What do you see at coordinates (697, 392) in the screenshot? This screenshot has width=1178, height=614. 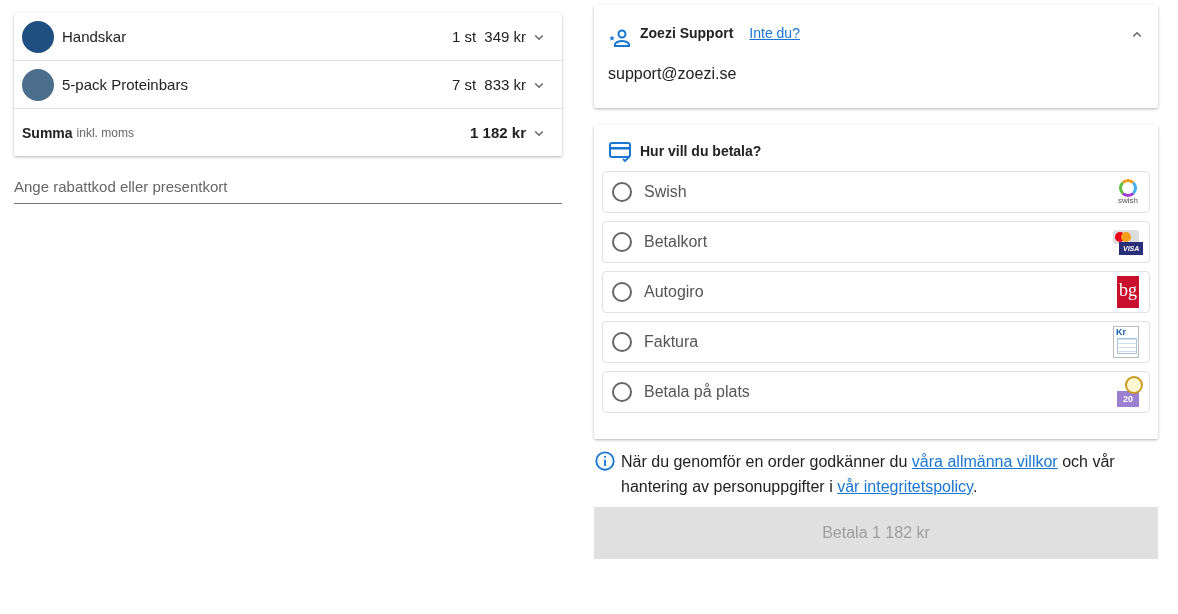 I see `payment-method-label: Betala på plats` at bounding box center [697, 392].